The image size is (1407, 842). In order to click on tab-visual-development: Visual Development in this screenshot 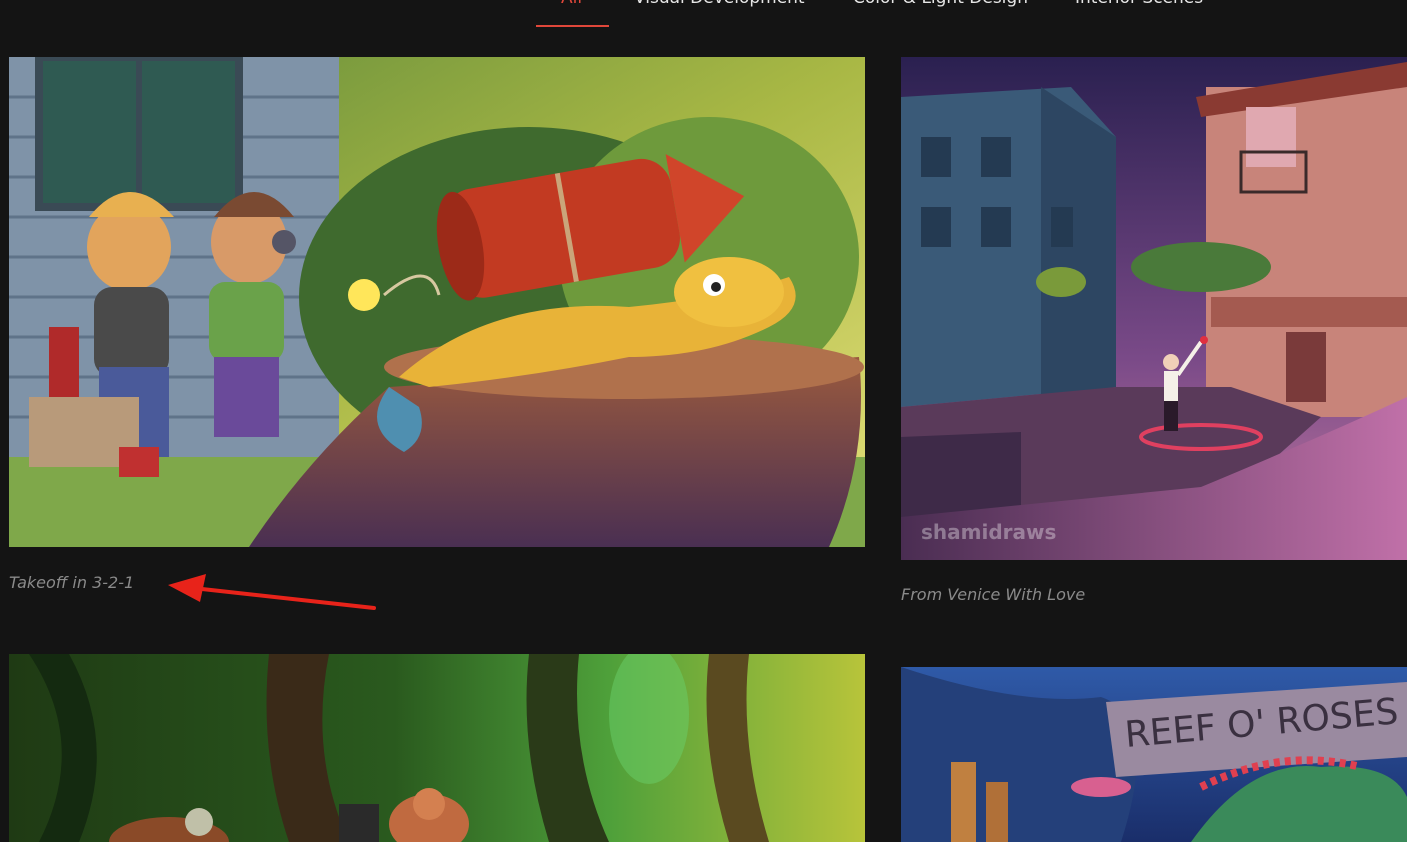, I will do `click(719, 13)`.